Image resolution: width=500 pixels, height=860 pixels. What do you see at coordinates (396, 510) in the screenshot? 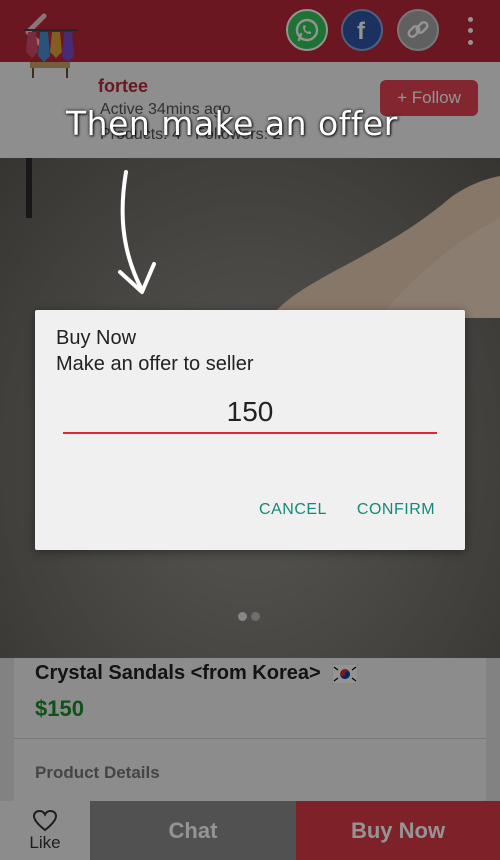
I see `confirm-button: CONFIRM` at bounding box center [396, 510].